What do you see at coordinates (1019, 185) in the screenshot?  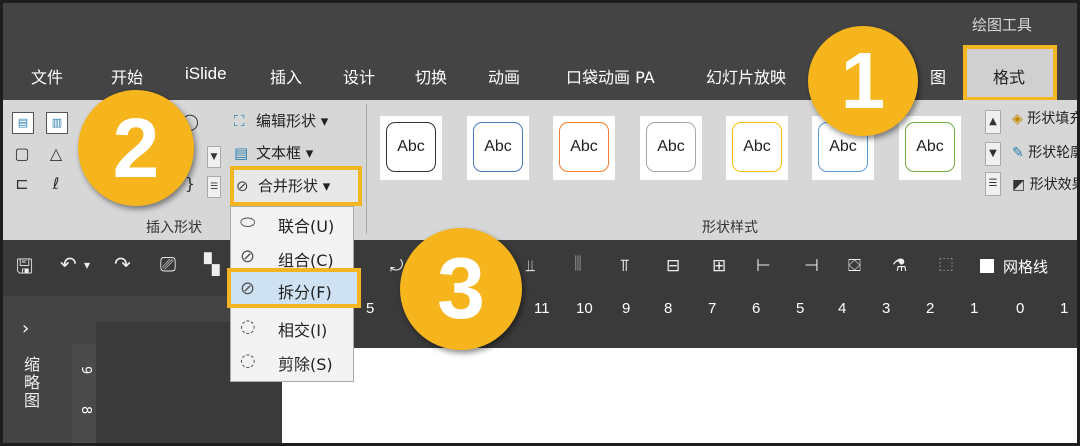 I see `effects-icon: ◩` at bounding box center [1019, 185].